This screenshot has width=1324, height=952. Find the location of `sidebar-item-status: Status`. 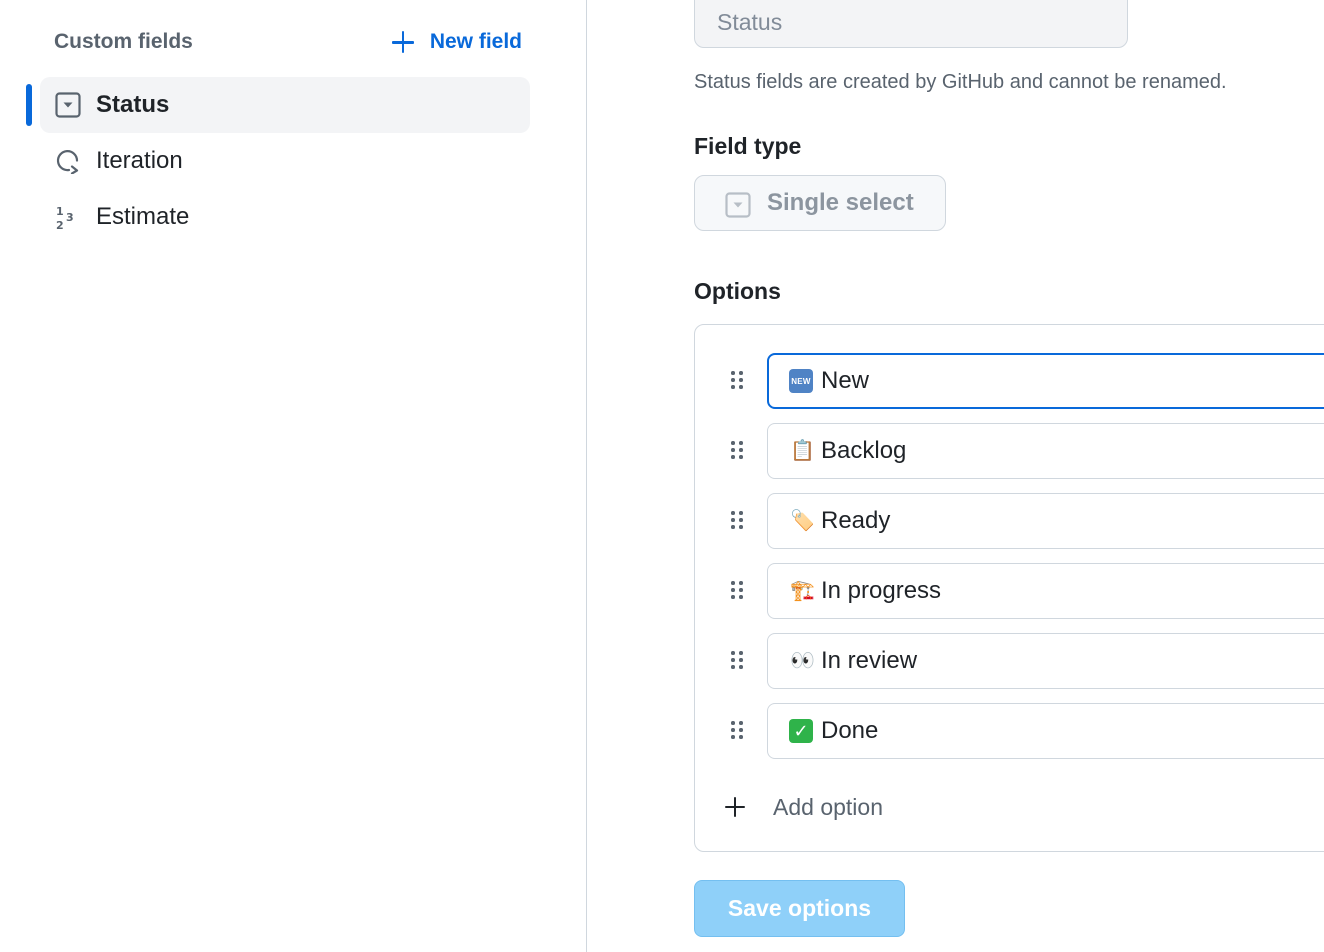

sidebar-item-status: Status is located at coordinates (285, 105).